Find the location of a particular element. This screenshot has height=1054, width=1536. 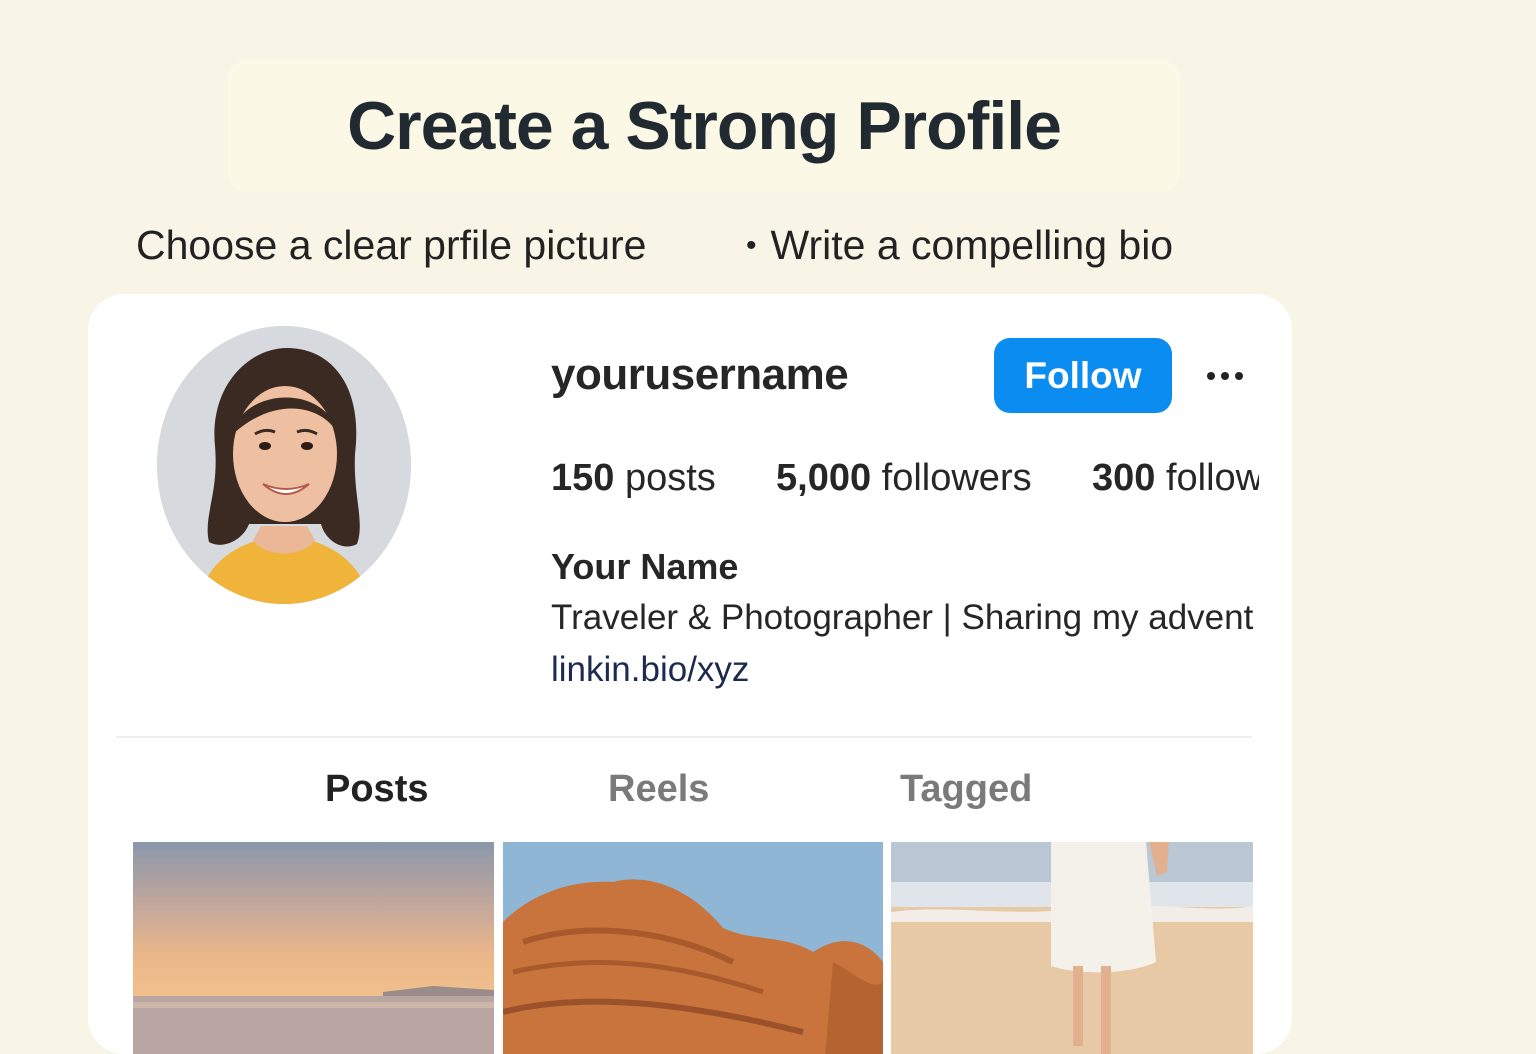

grid-post-canyon is located at coordinates (693, 948).